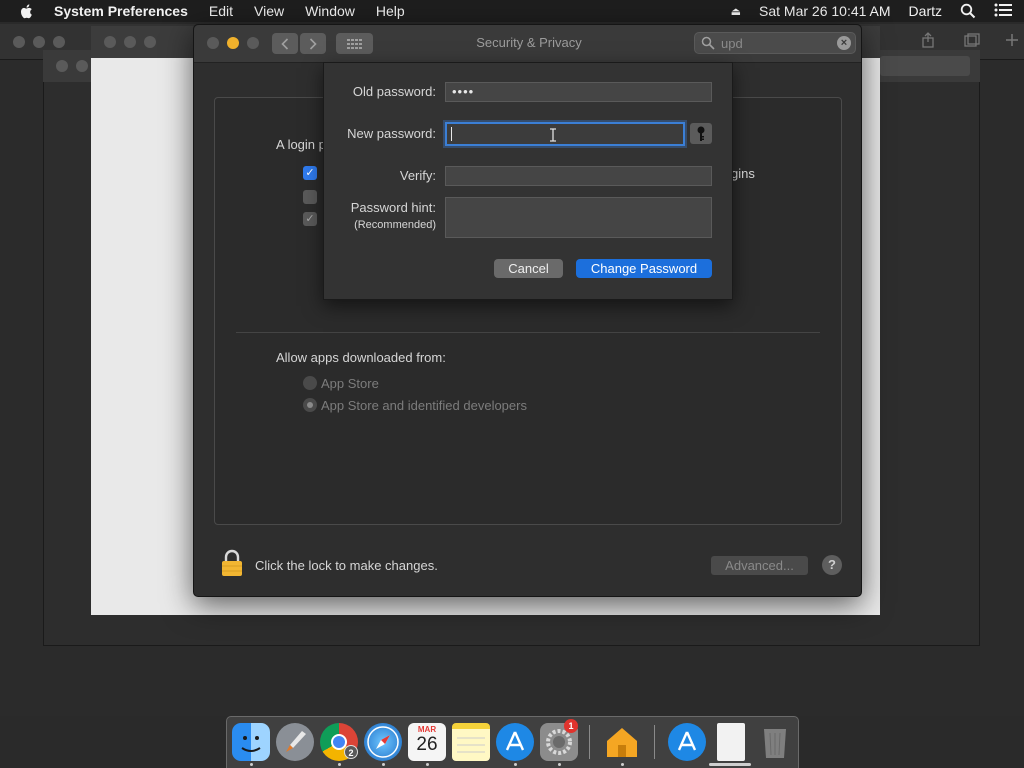  What do you see at coordinates (844, 43) in the screenshot?
I see `clear-search-icon: ×` at bounding box center [844, 43].